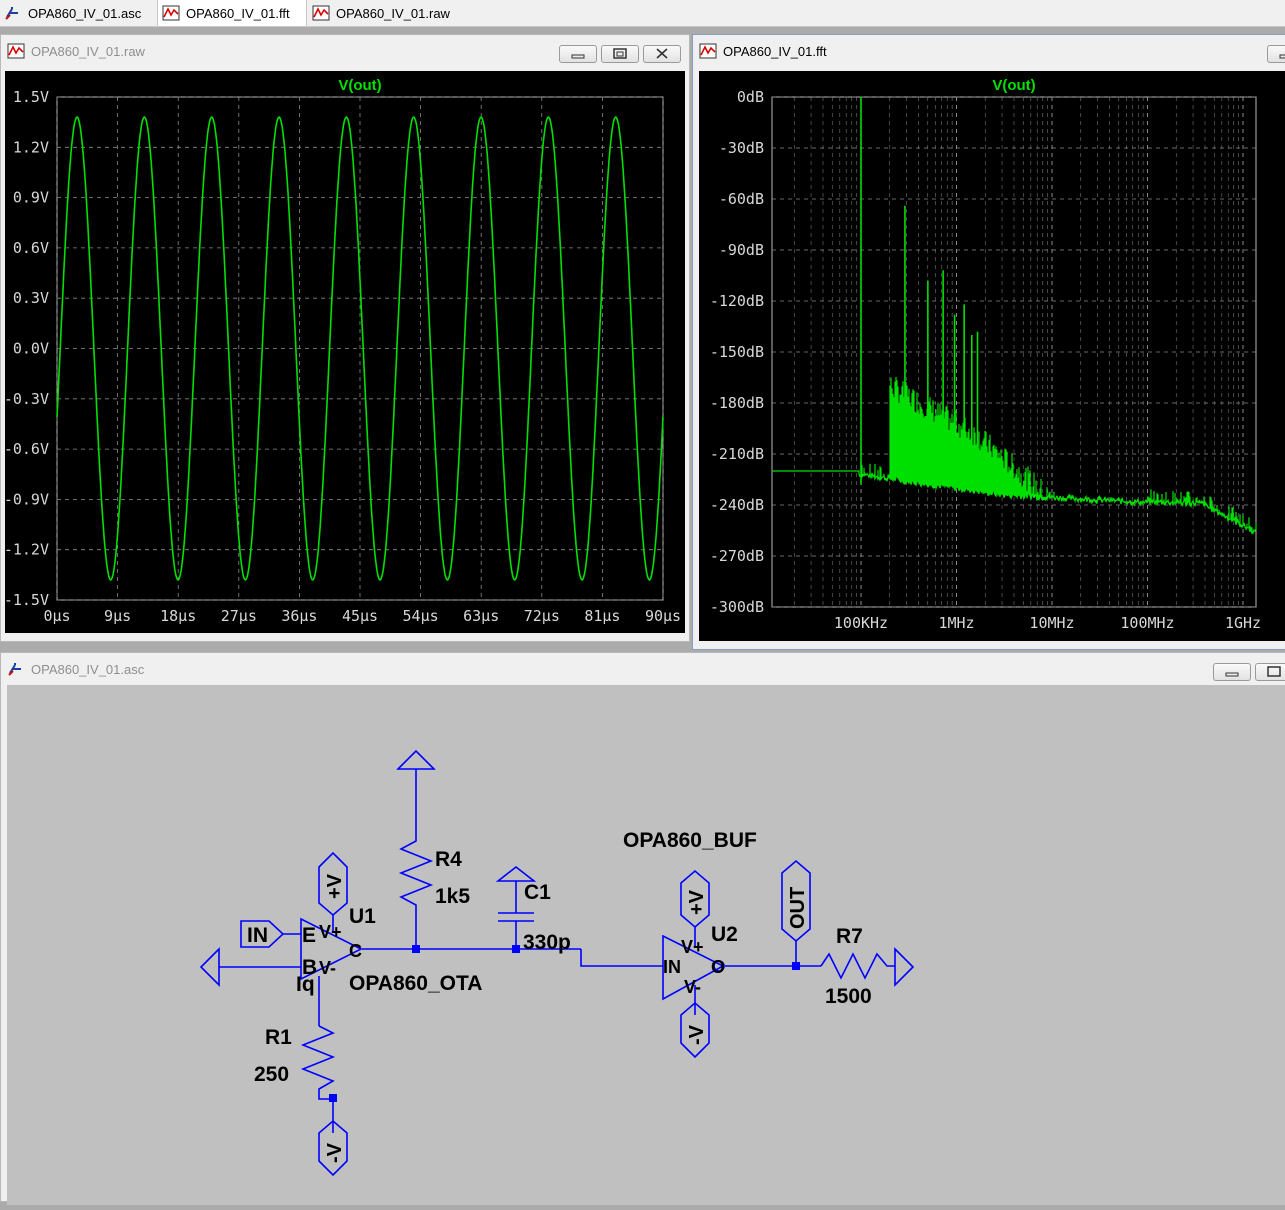  Describe the element at coordinates (989, 51) in the screenshot. I see `window-titlebar: OPA860_IV_01.fft` at that location.